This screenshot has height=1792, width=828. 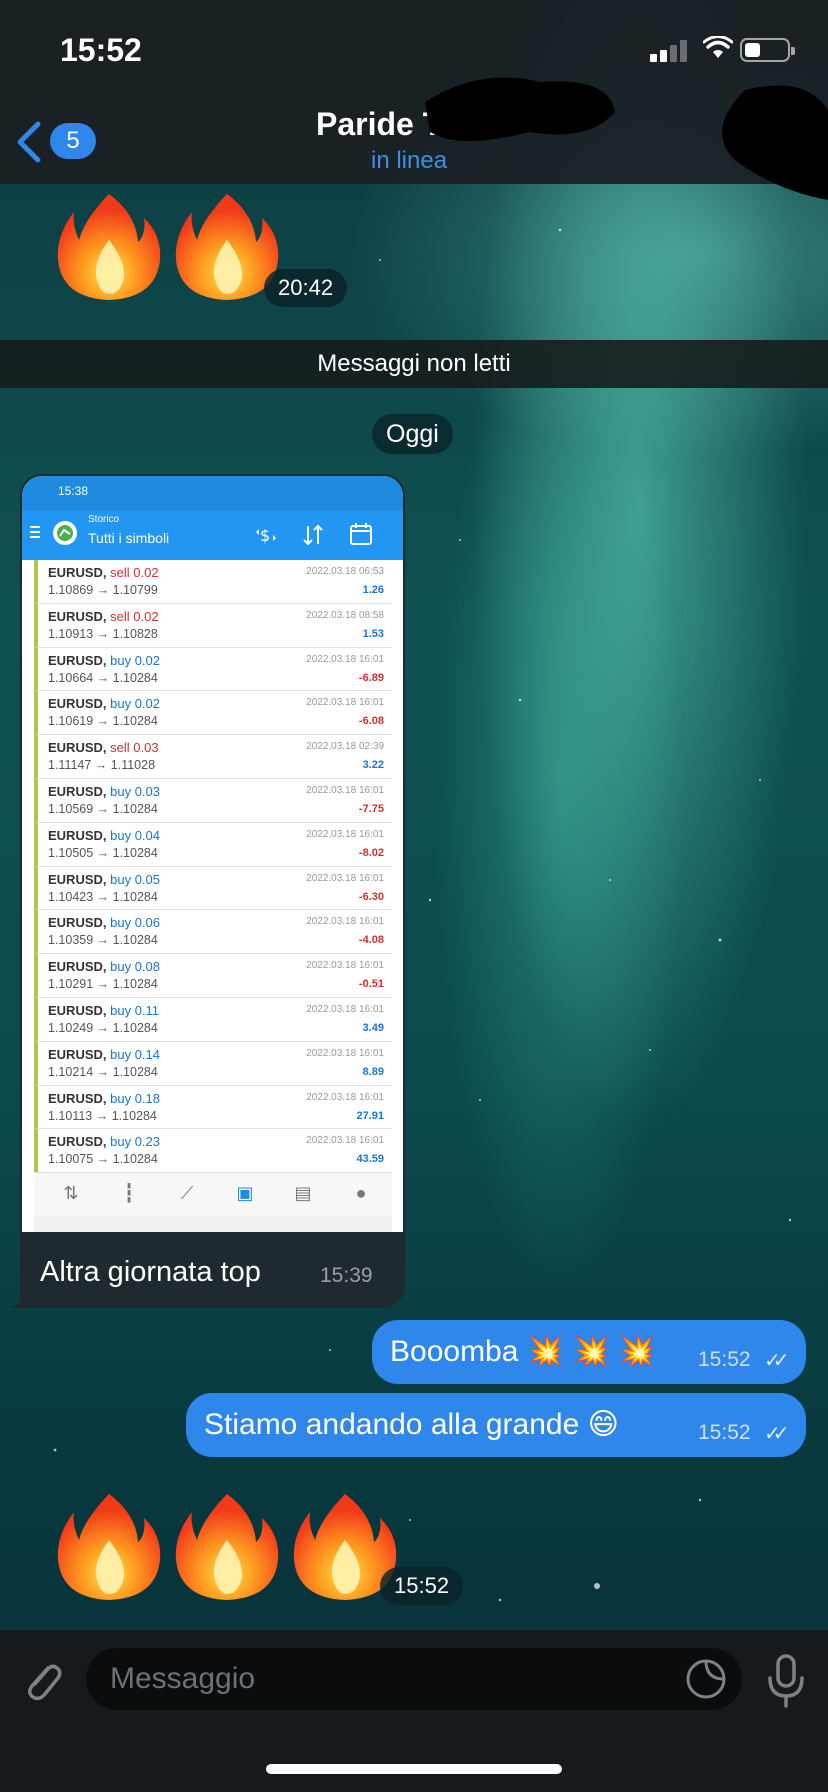 I want to click on outgoing-message: Stiamo andando alla grande 😄 15:52 ✓✓, so click(x=496, y=1425).